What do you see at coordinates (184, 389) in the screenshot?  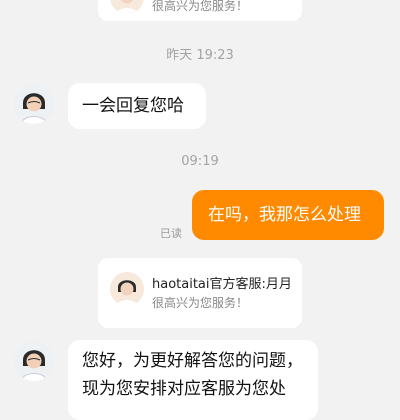 I see `message-text-line: 现为您安排对应客服为您处` at bounding box center [184, 389].